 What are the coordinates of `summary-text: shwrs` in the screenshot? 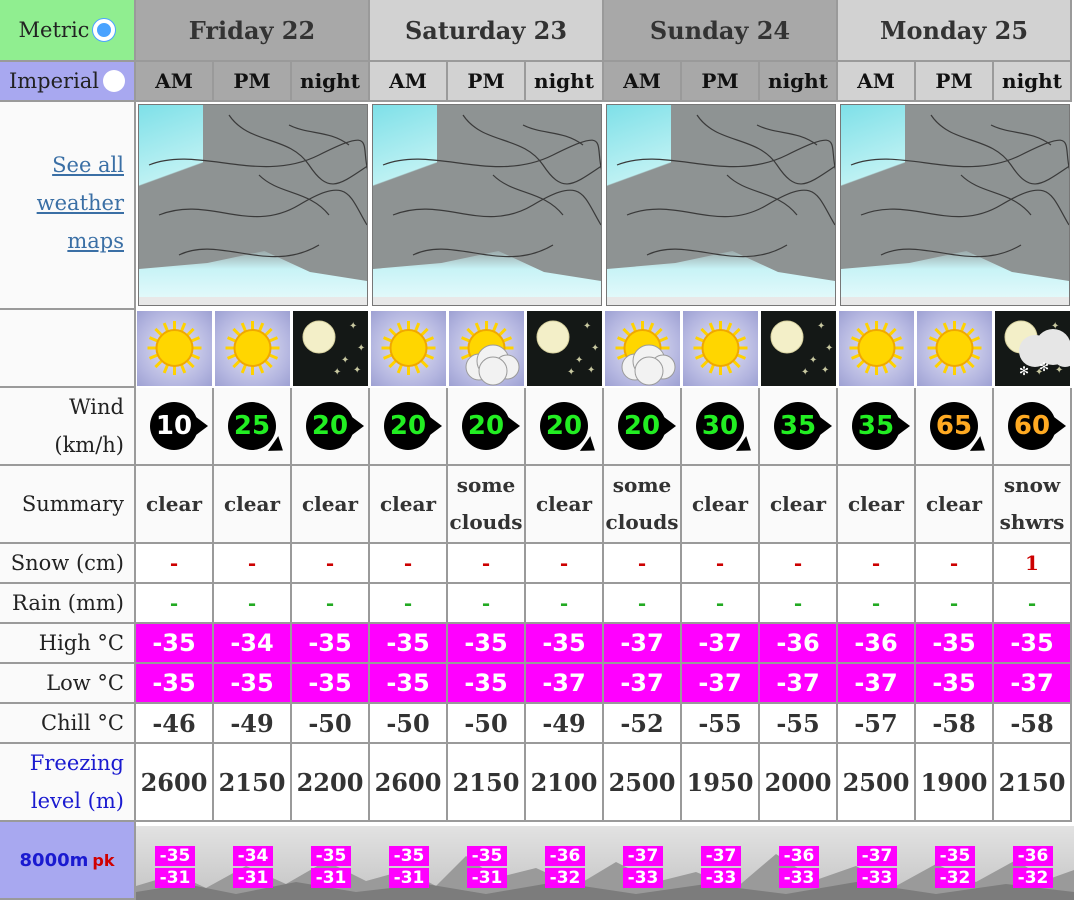 It's located at (1032, 522).